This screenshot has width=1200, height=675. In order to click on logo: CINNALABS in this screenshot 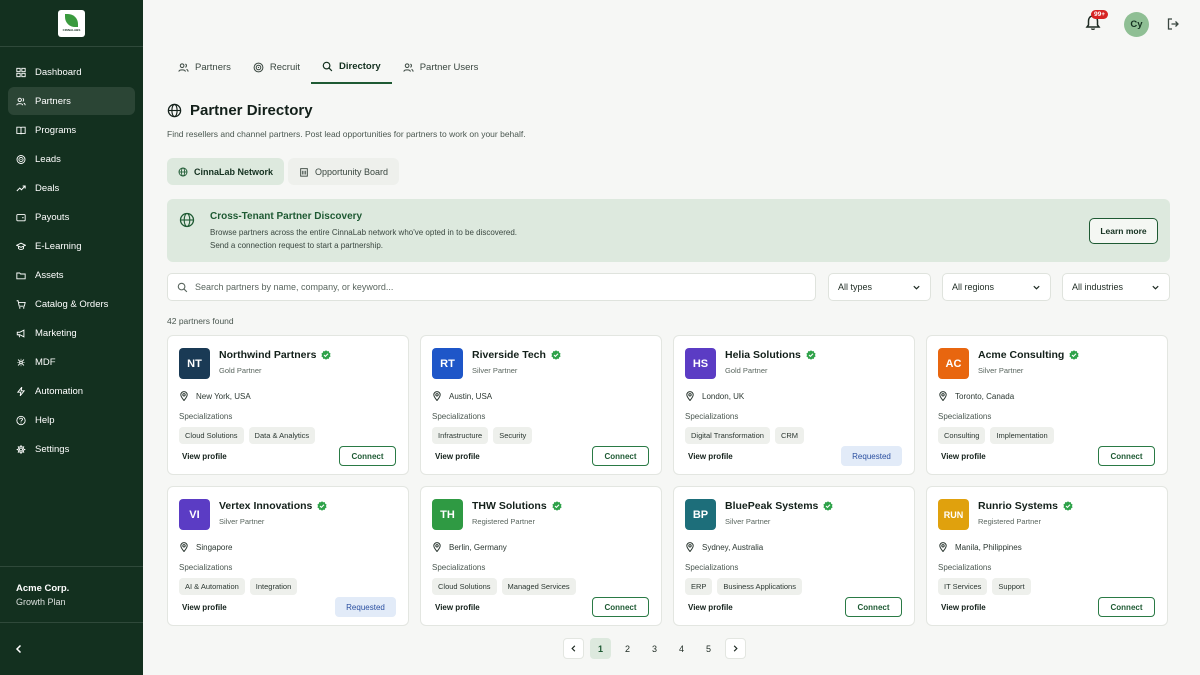, I will do `click(71, 23)`.